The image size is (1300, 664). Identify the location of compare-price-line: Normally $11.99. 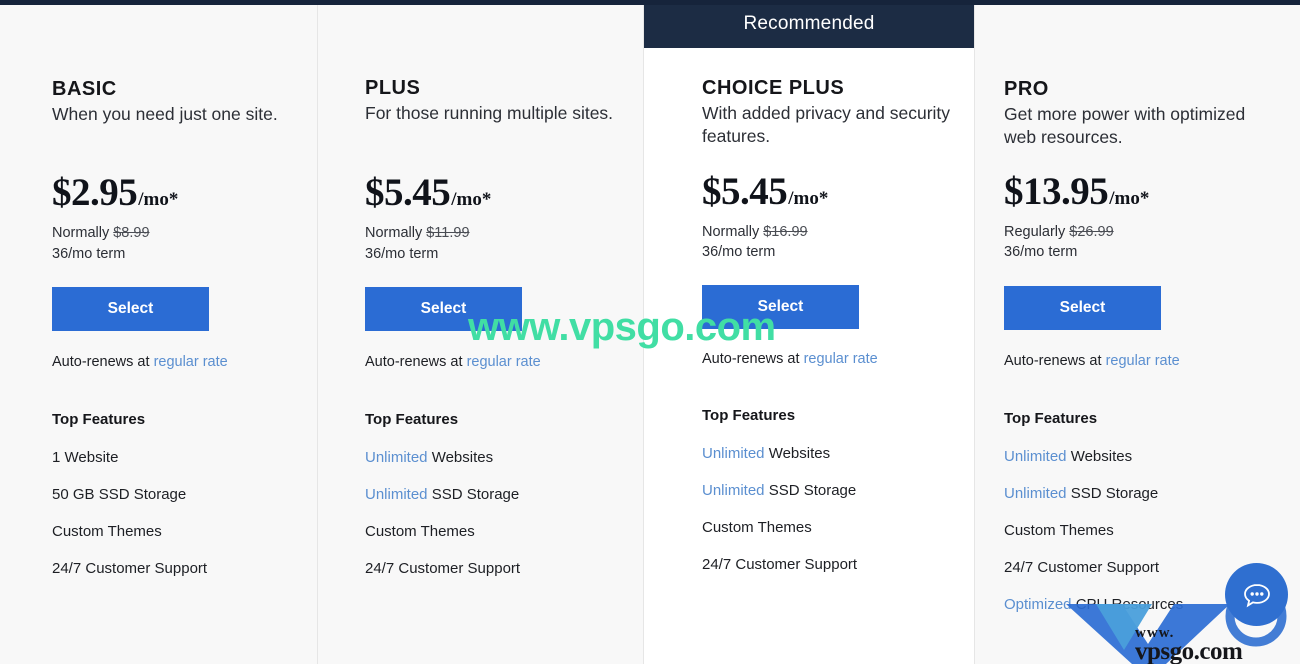
(495, 233).